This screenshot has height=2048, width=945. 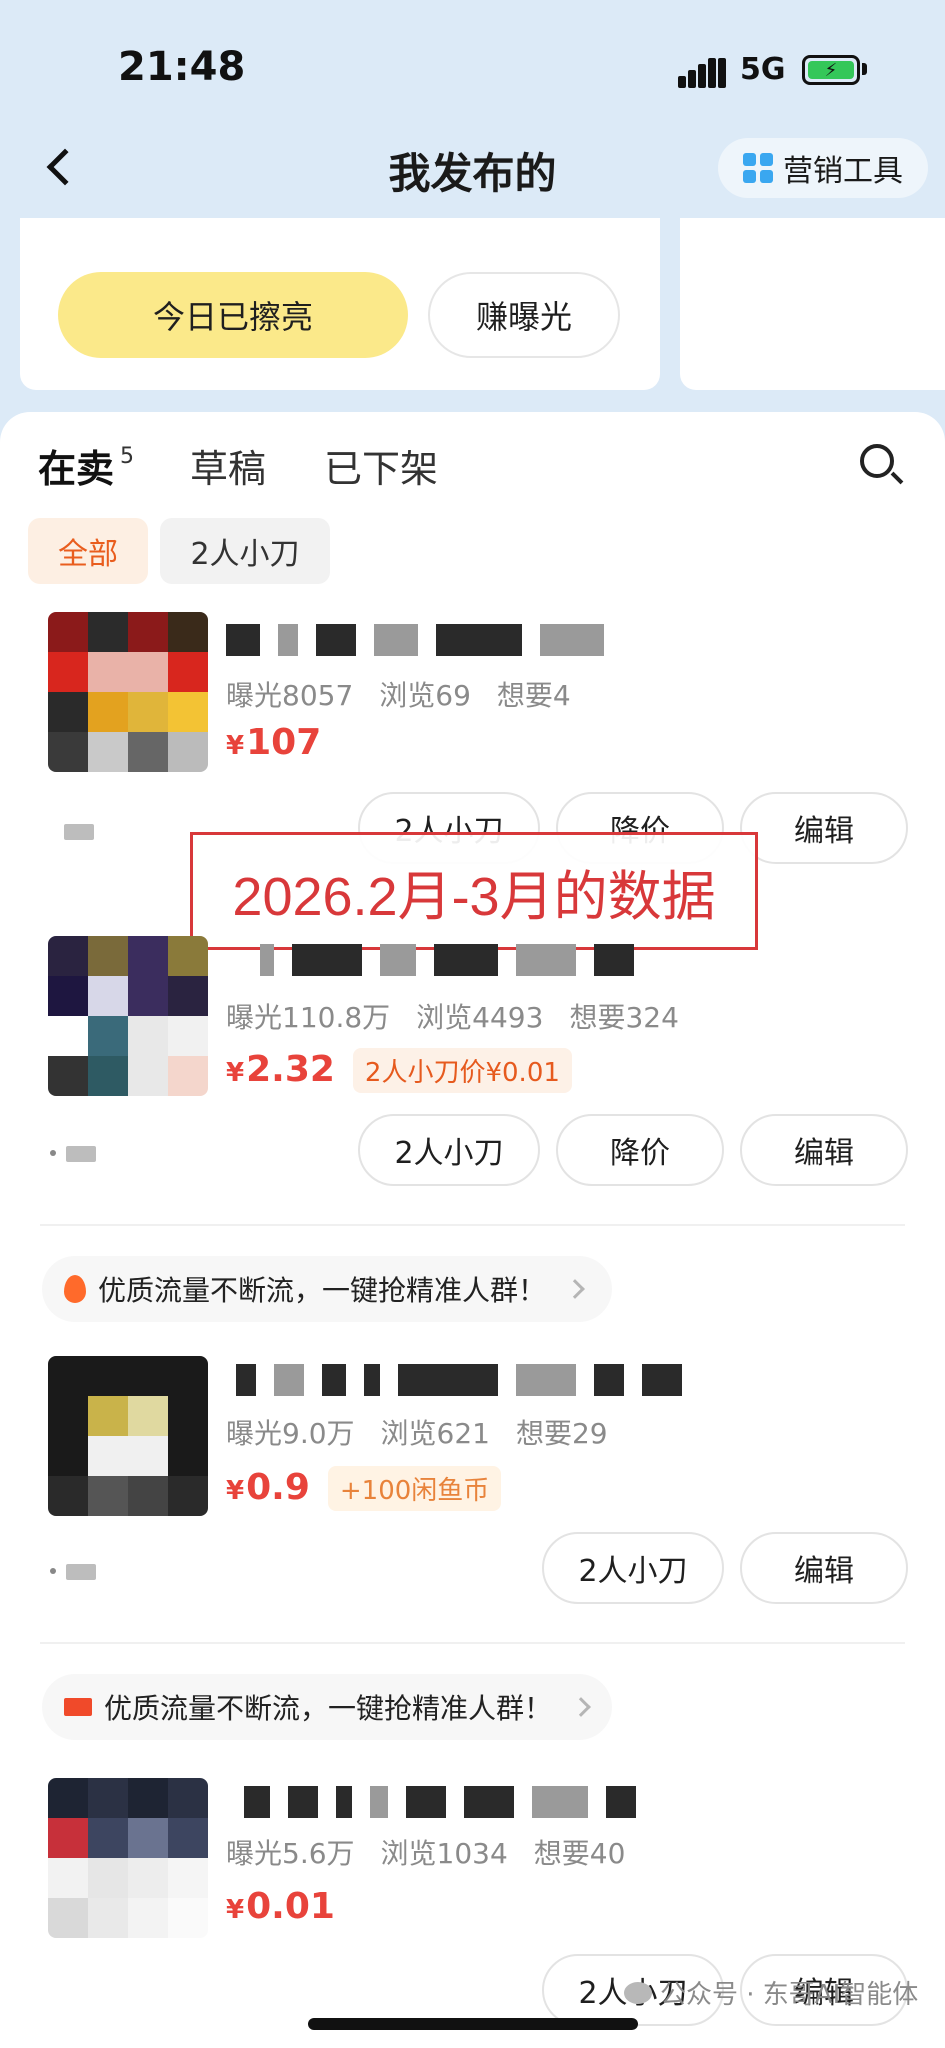 I want to click on battery-icon: ⚡, so click(x=831, y=70).